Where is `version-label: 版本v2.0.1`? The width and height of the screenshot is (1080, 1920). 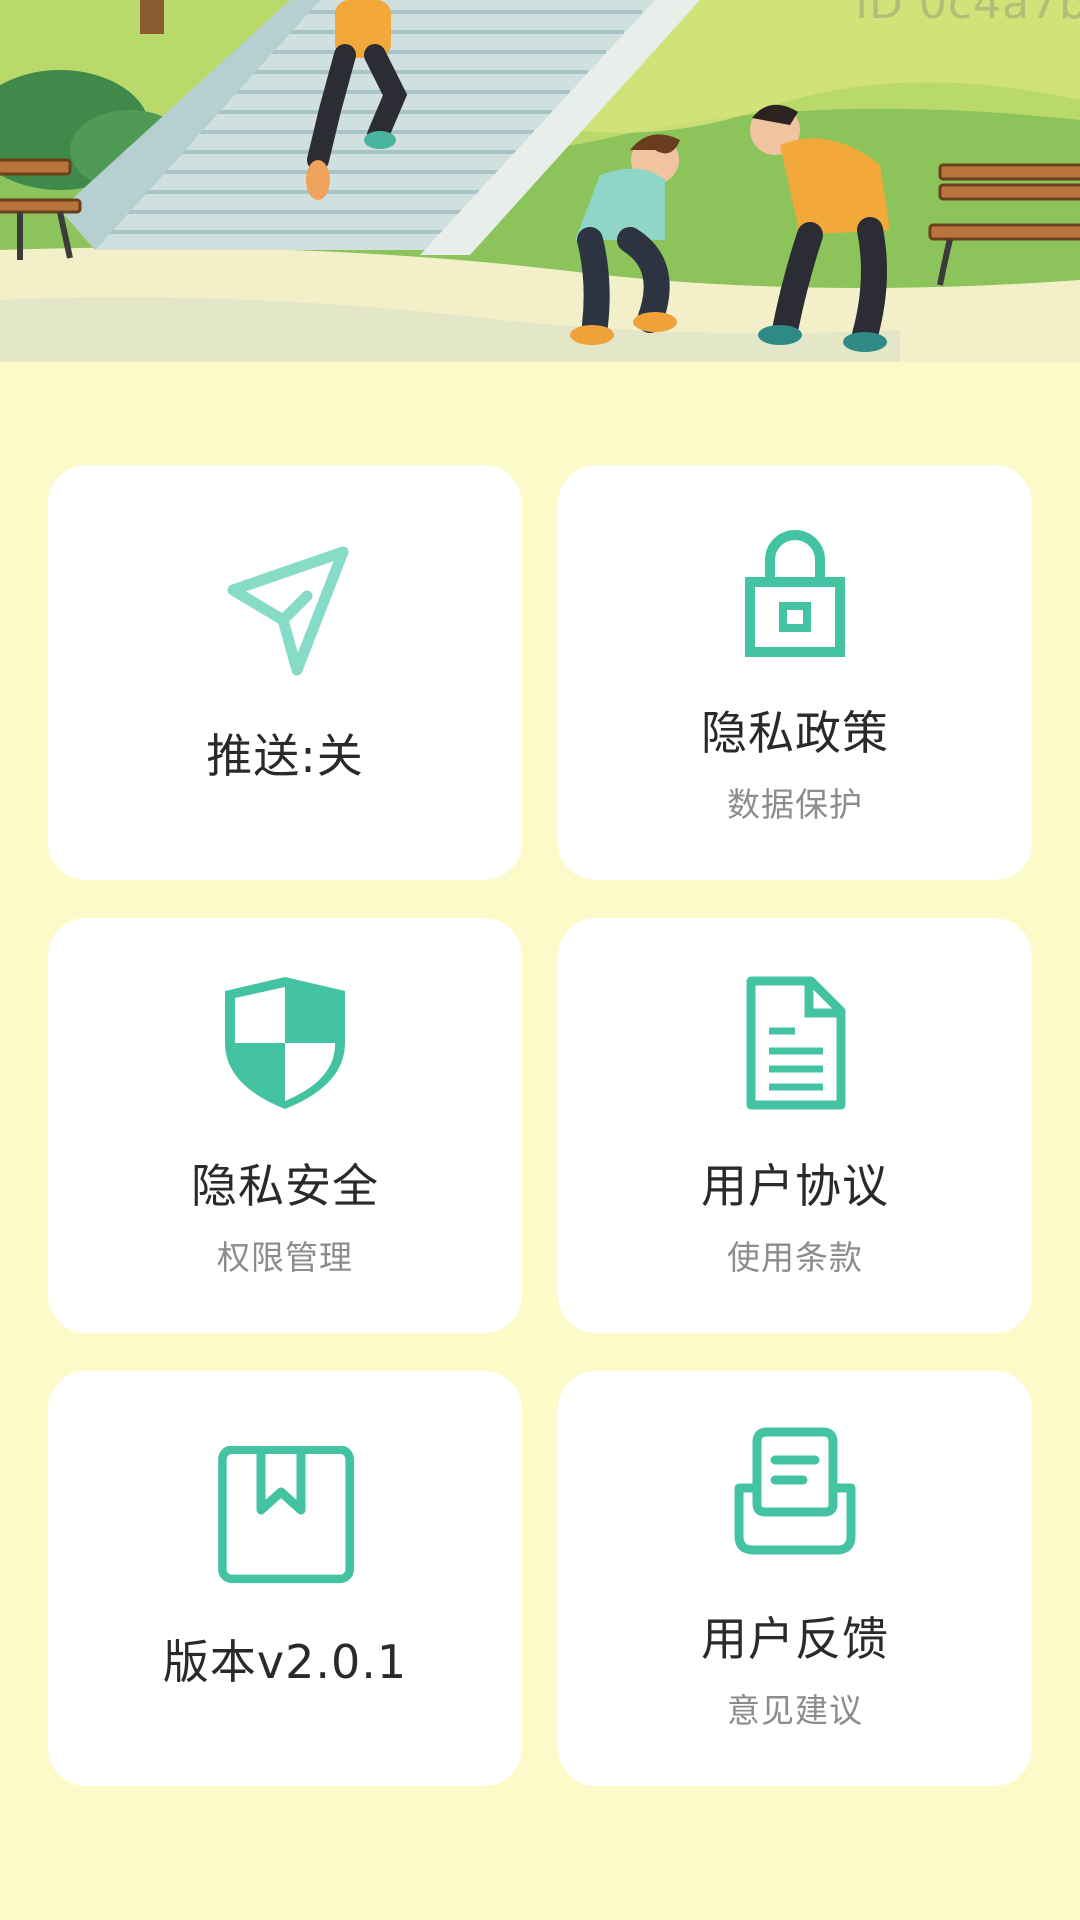 version-label: 版本v2.0.1 is located at coordinates (285, 1662).